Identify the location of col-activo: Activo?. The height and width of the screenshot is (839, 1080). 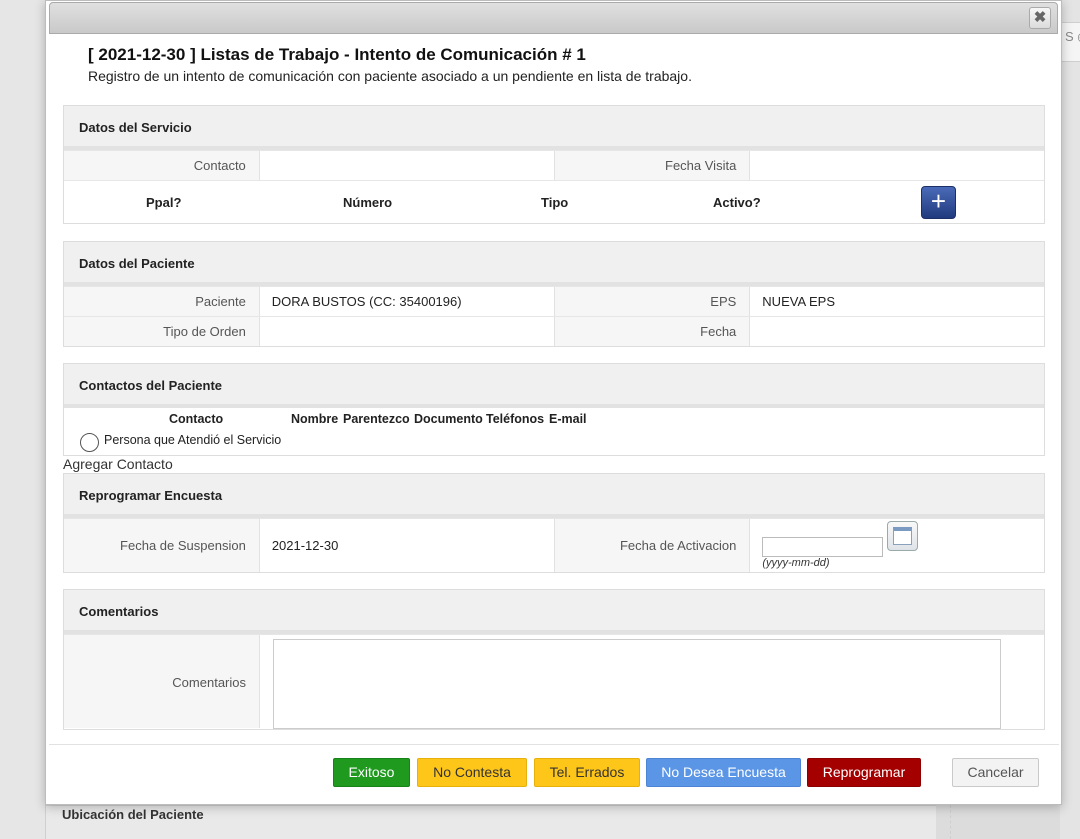
(737, 202).